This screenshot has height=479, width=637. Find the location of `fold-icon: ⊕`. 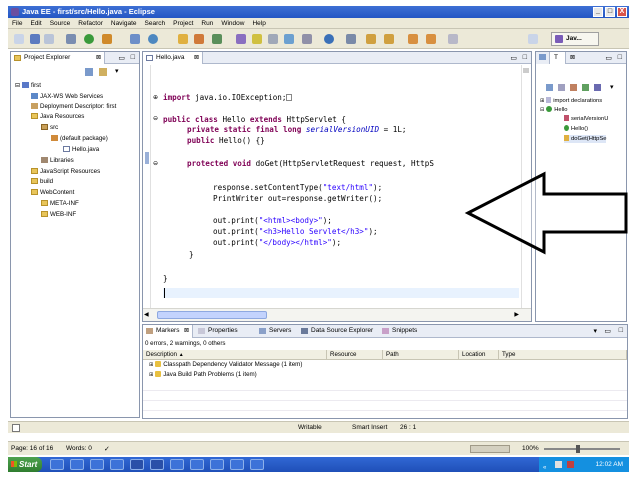

fold-icon: ⊕ is located at coordinates (155, 97).